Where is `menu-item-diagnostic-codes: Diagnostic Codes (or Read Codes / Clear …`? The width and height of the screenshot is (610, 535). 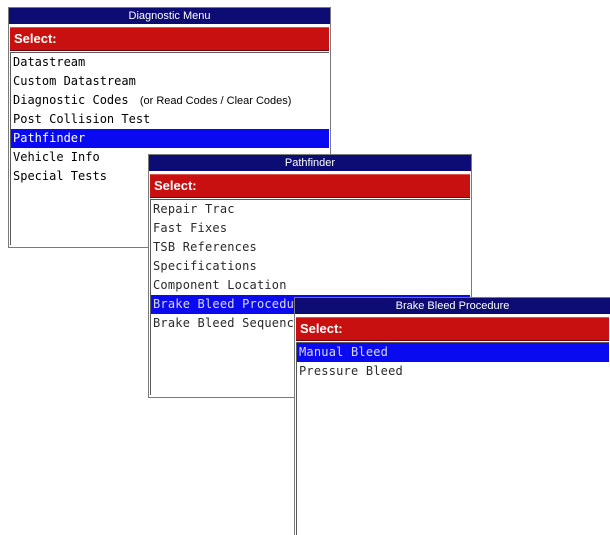 menu-item-diagnostic-codes: Diagnostic Codes (or Read Codes / Clear … is located at coordinates (170, 100).